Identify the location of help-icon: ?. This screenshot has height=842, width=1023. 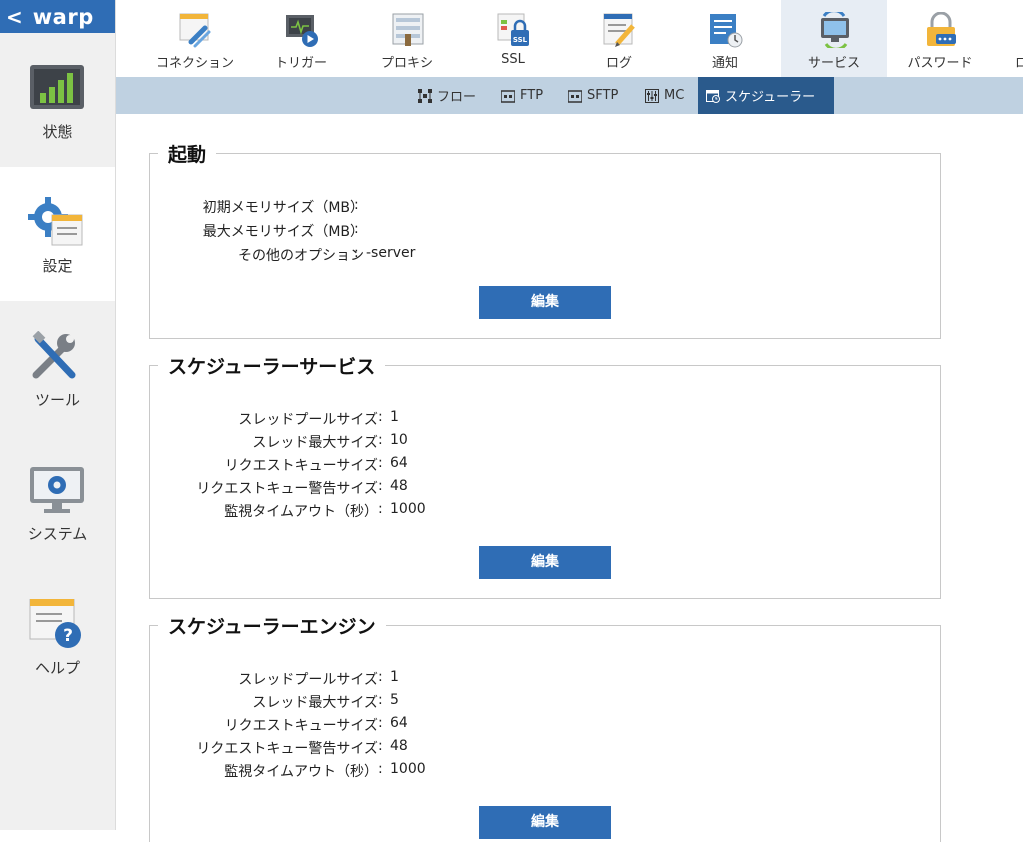
(55, 623).